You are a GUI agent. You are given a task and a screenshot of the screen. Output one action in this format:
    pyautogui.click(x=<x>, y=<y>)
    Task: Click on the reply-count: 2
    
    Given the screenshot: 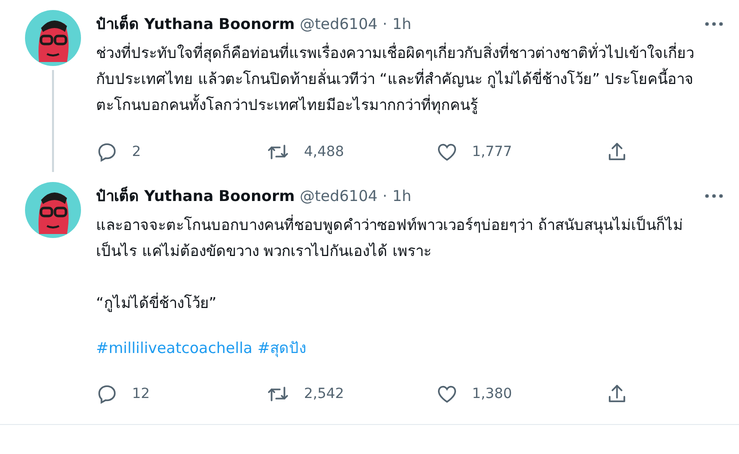 What is the action you would take?
    pyautogui.click(x=136, y=152)
    